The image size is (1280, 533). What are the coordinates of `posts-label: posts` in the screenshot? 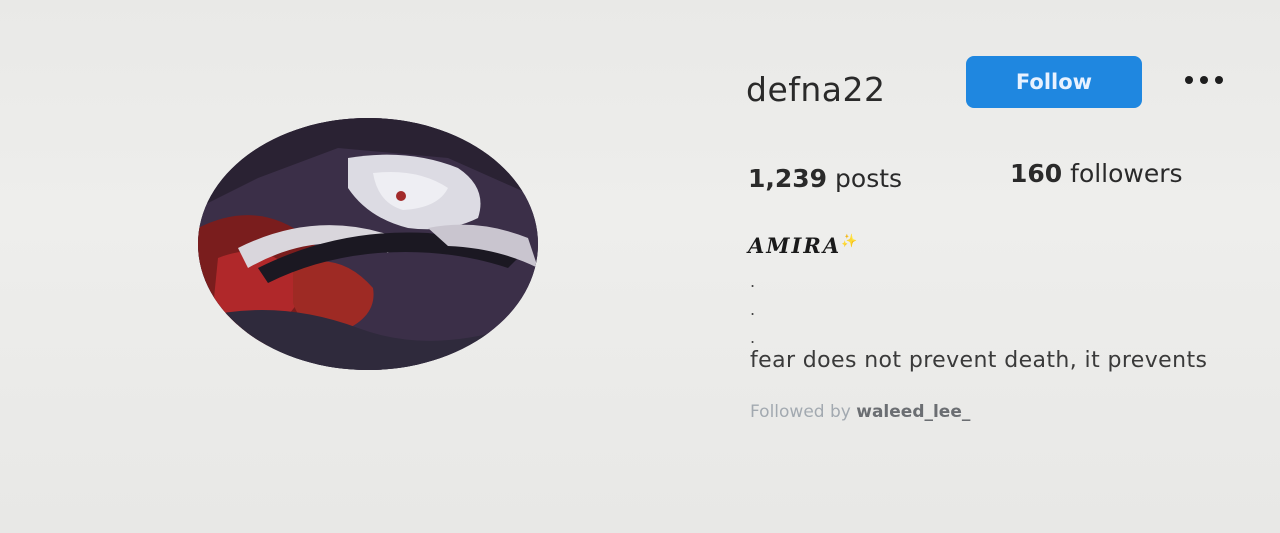 It's located at (869, 178).